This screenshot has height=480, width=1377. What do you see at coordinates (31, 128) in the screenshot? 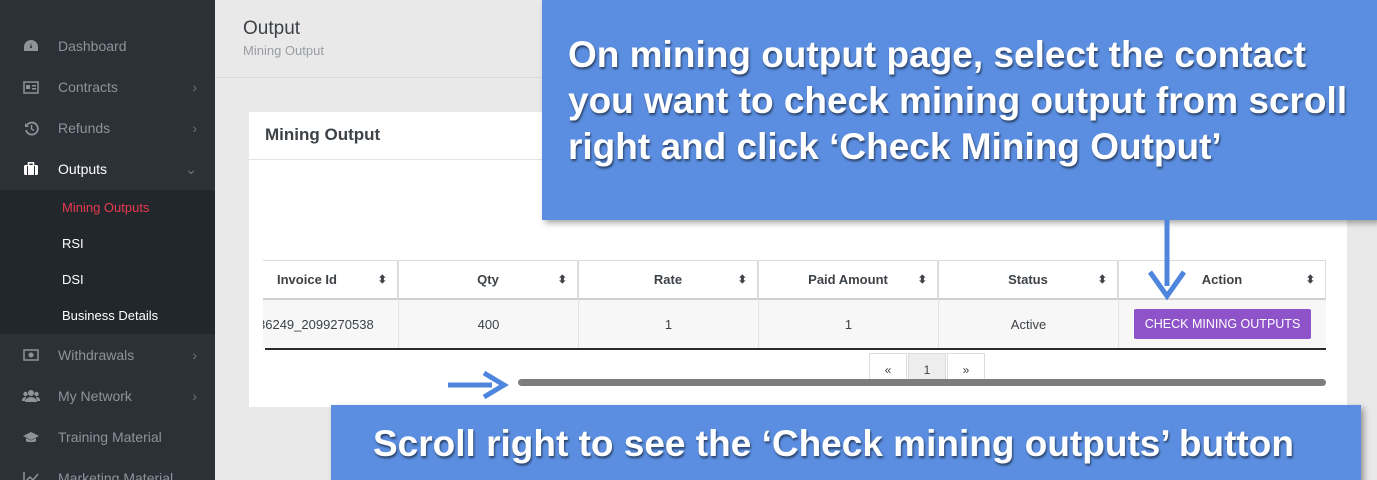
I see `refunds-icon` at bounding box center [31, 128].